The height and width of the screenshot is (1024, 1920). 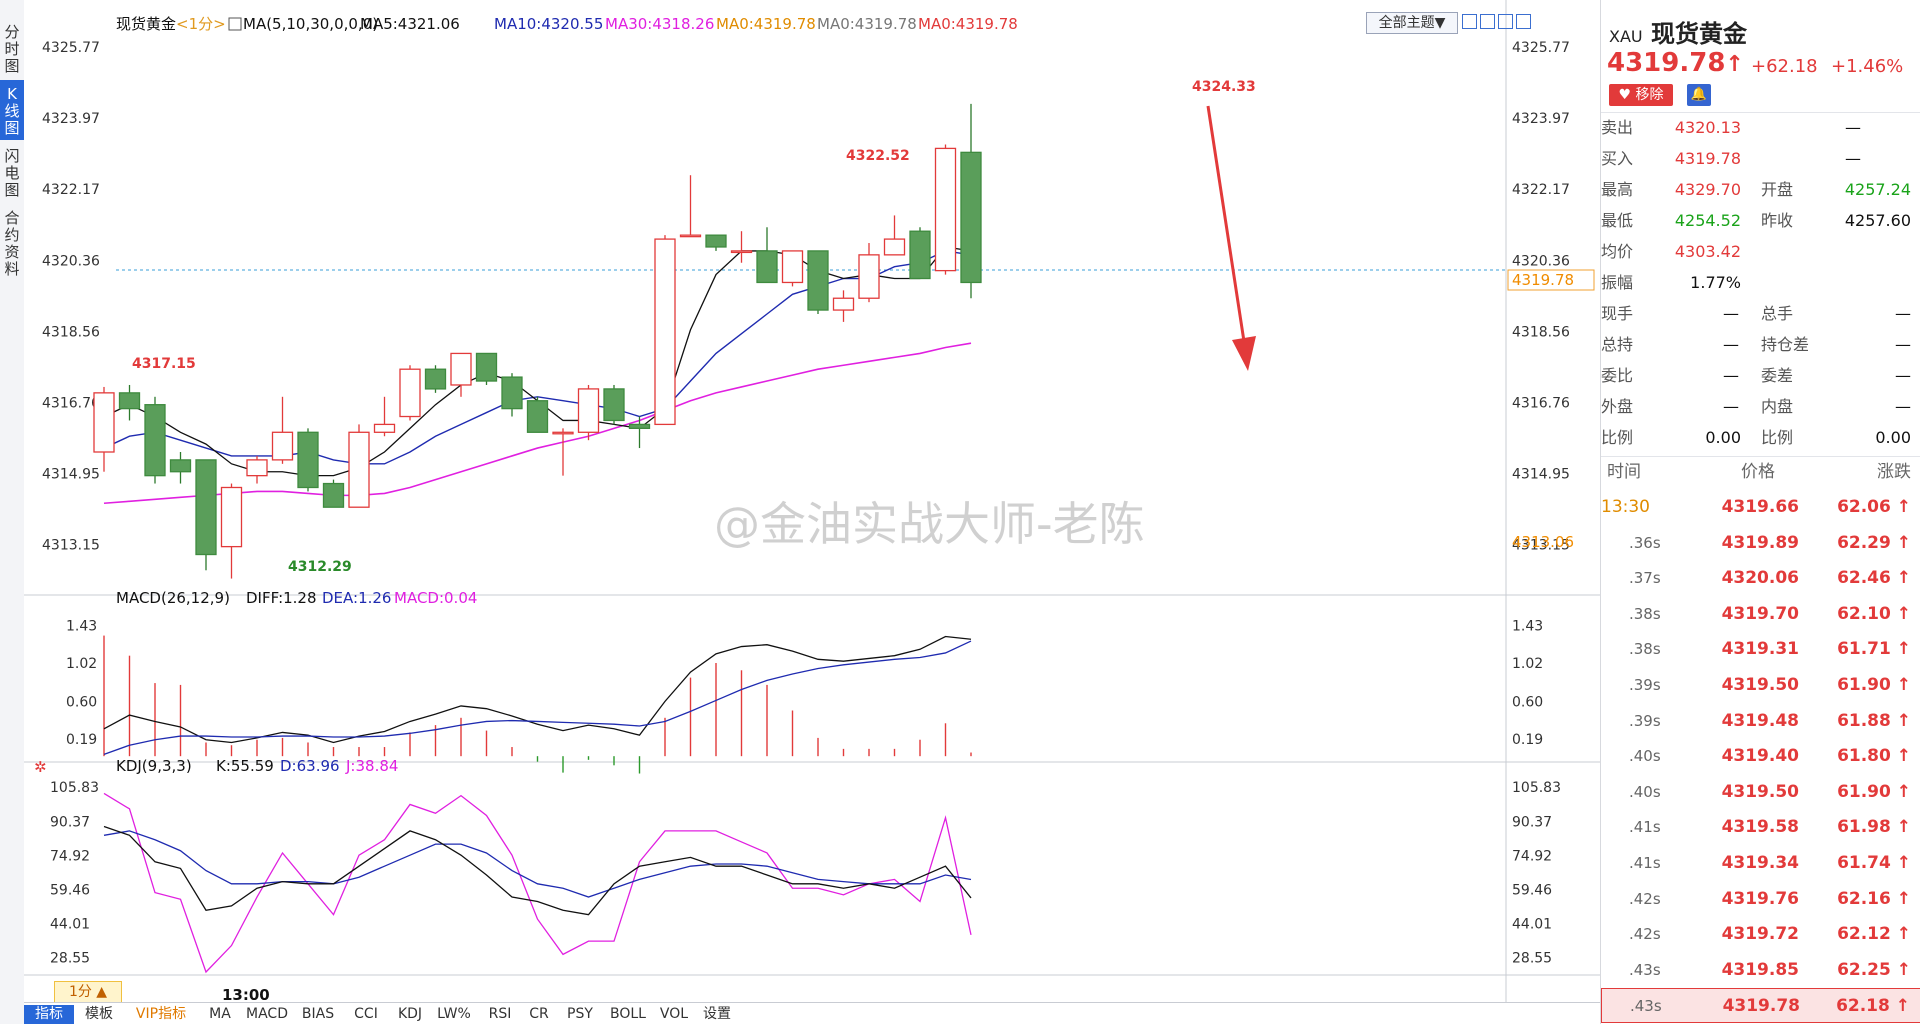 I want to click on y-tick-left: 4322.17, so click(x=71, y=190).